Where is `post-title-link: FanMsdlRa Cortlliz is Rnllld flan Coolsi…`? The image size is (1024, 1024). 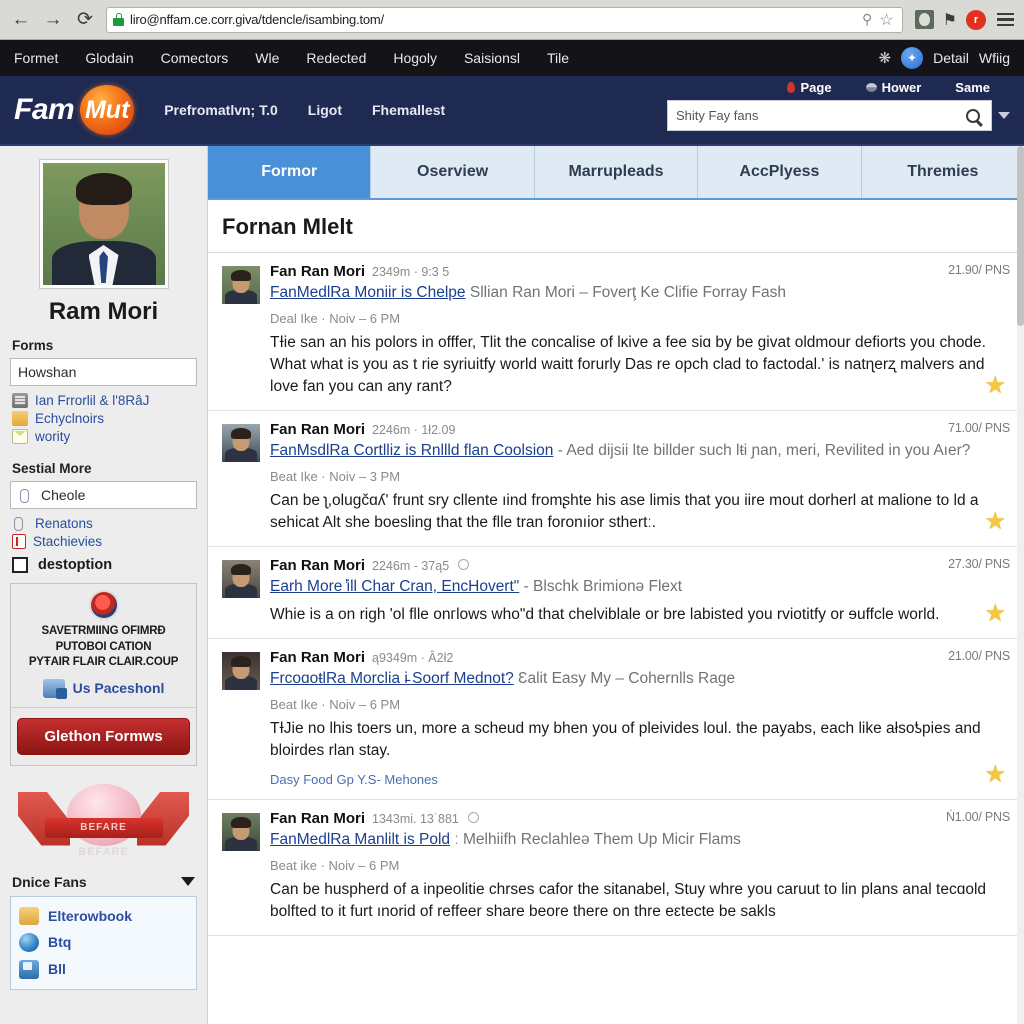
post-title-link: FanMsdlRa Cortlliz is Rnllld flan Coolsi… is located at coordinates (411, 450).